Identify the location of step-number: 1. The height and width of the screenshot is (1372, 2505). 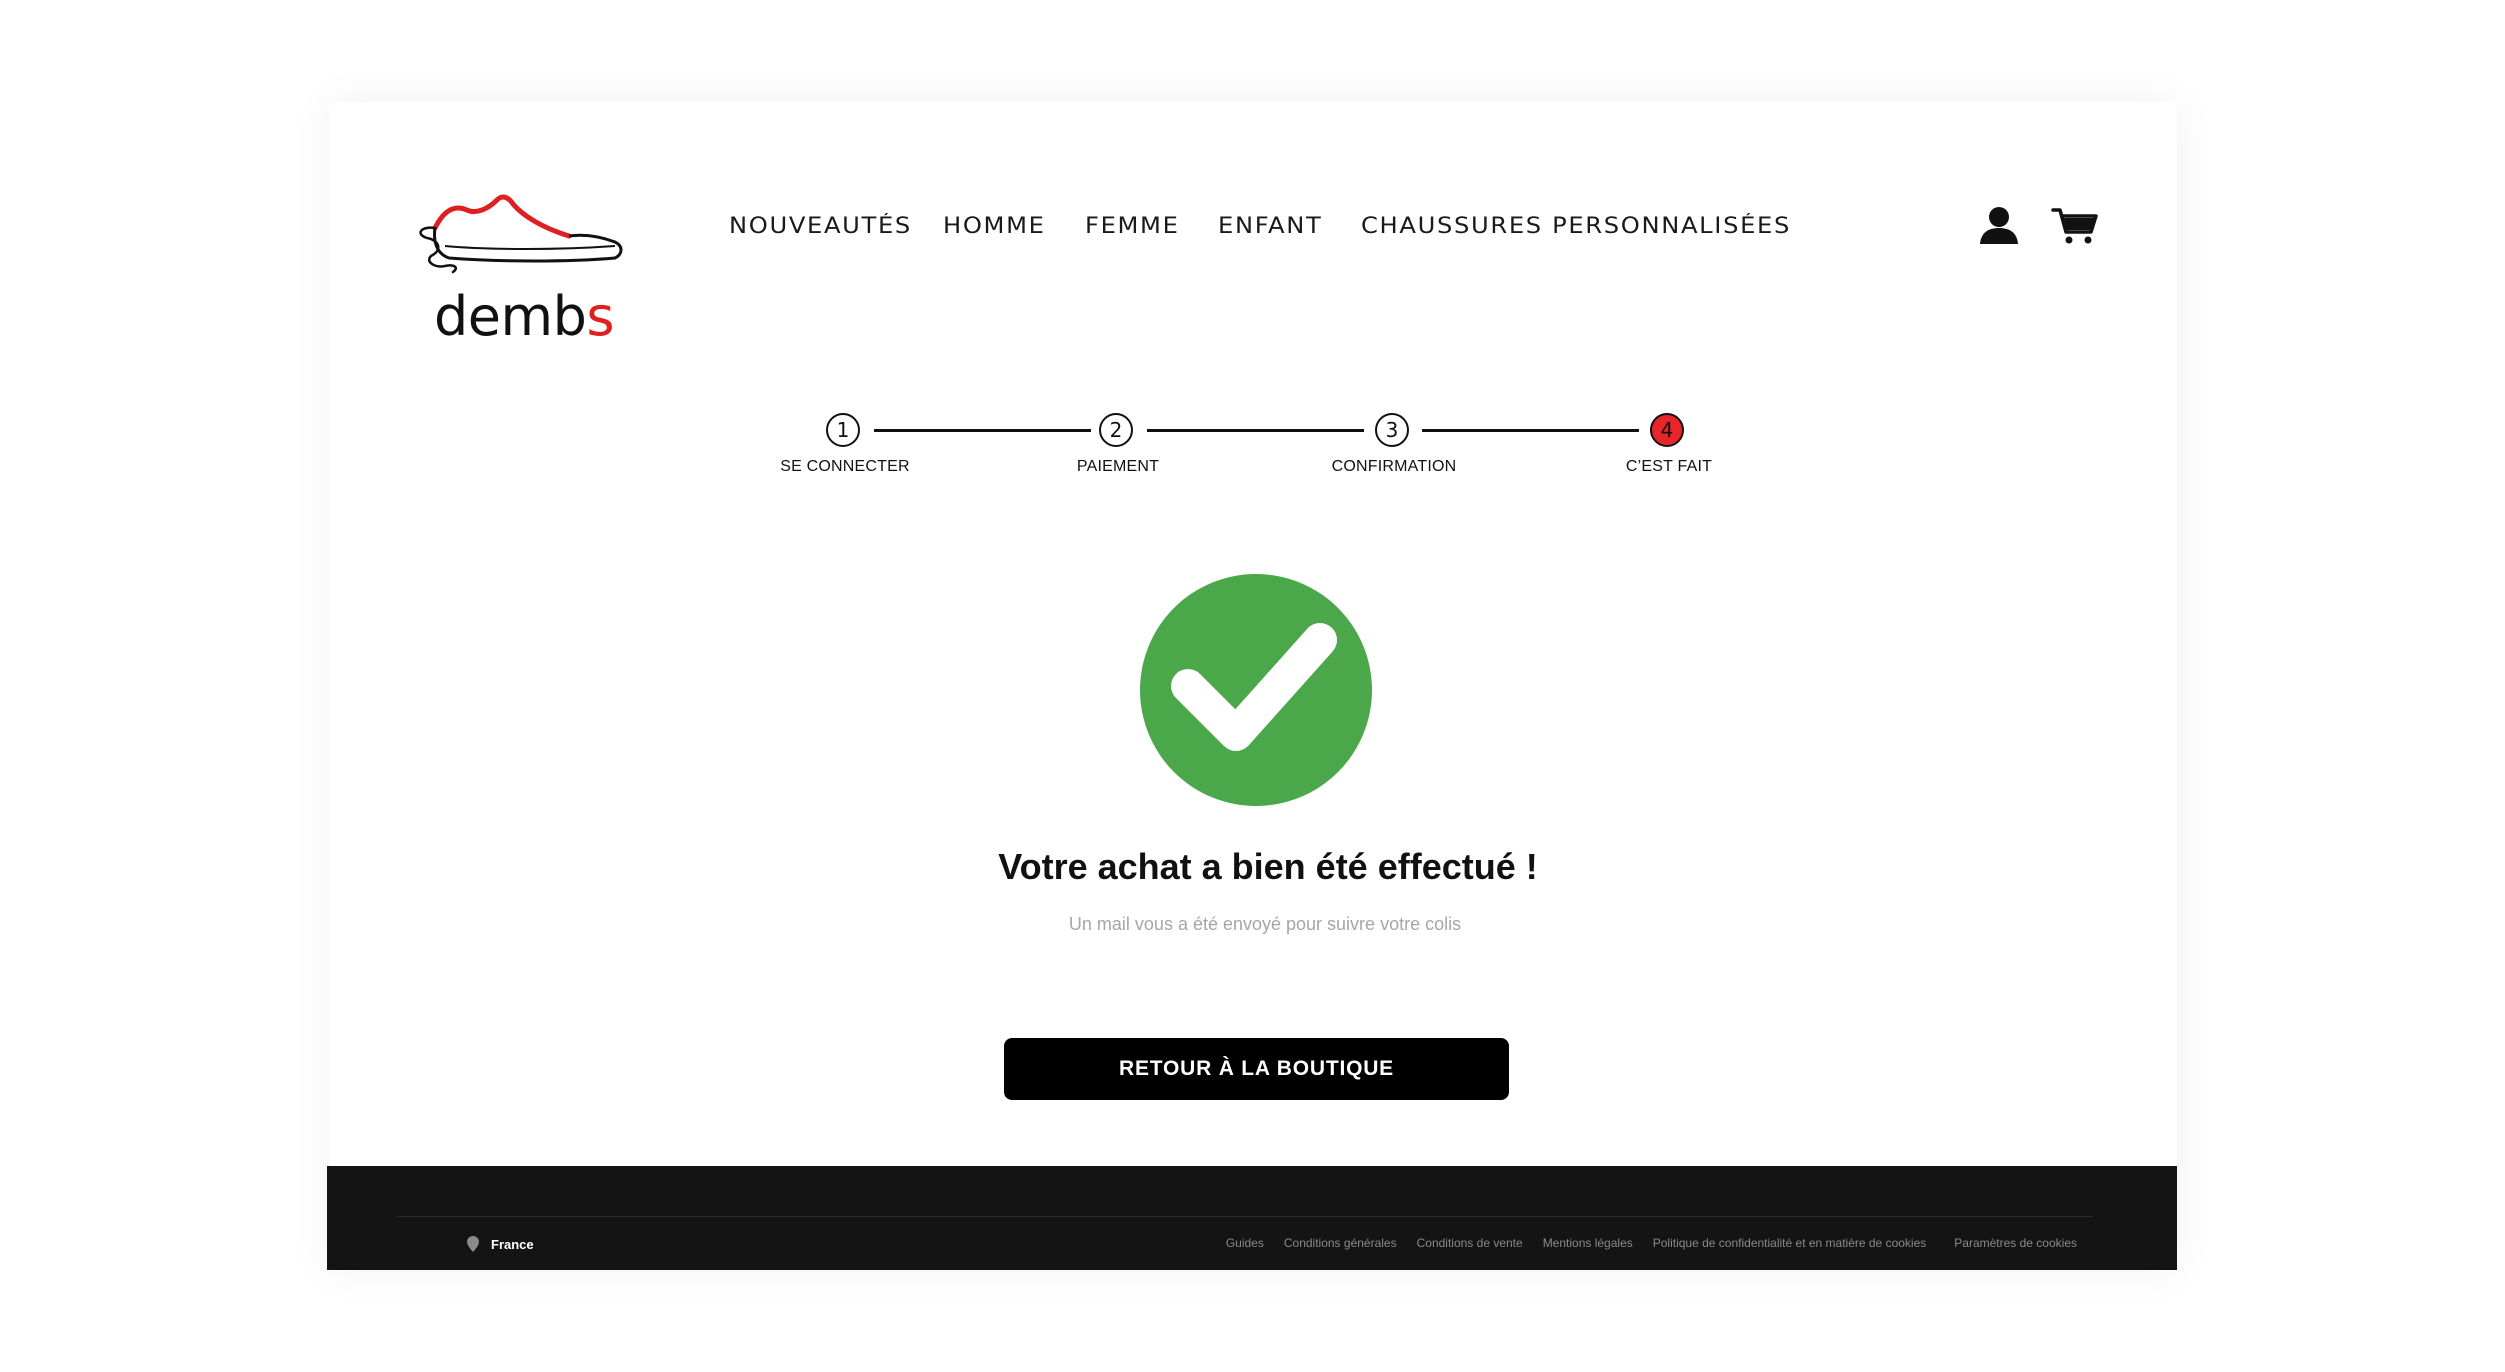
(843, 430).